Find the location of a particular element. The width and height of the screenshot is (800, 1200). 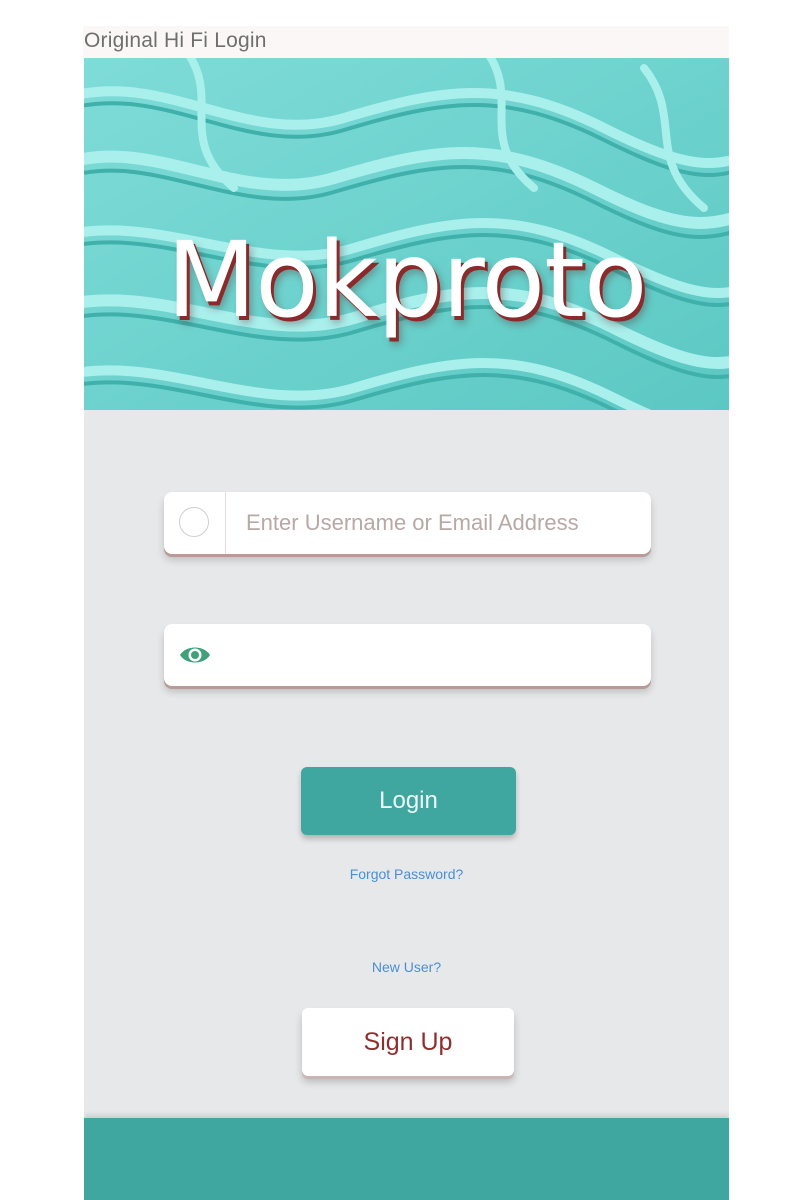

image-caption: Original Hi Fi Login is located at coordinates (406, 42).